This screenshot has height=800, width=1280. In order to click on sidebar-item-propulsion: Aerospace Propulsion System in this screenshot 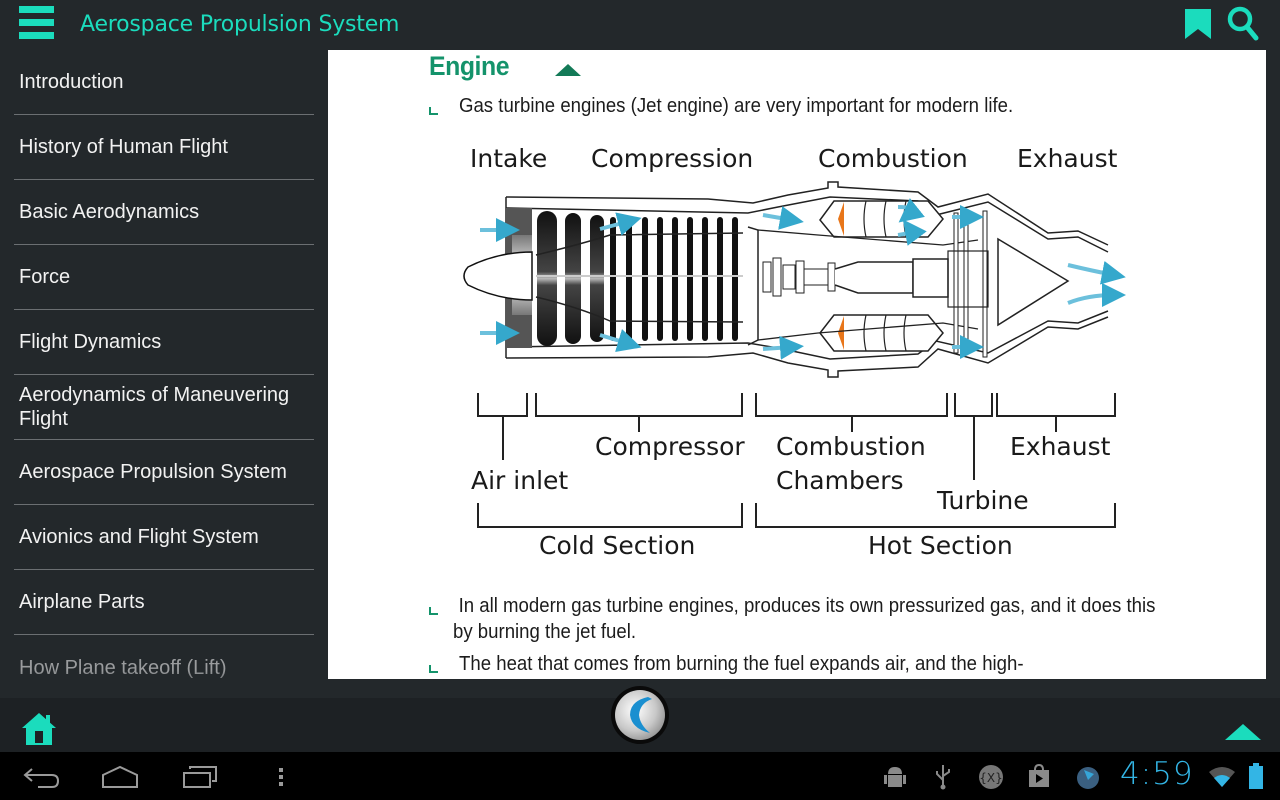, I will do `click(164, 472)`.